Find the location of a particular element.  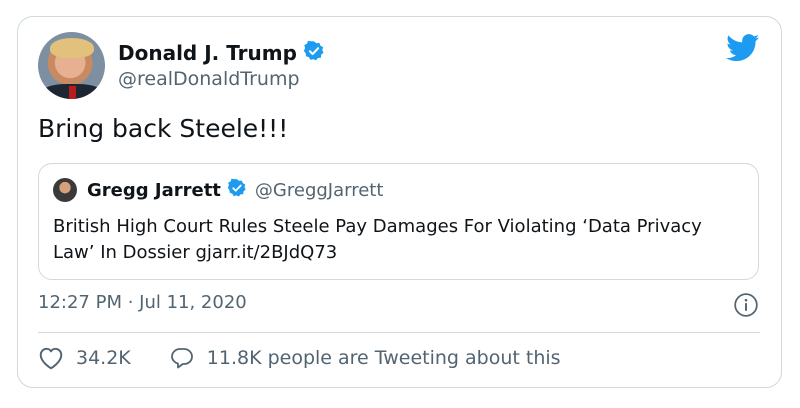

quoted-author-row: Gregg Jarrett @GreggJarrett is located at coordinates (235, 190).